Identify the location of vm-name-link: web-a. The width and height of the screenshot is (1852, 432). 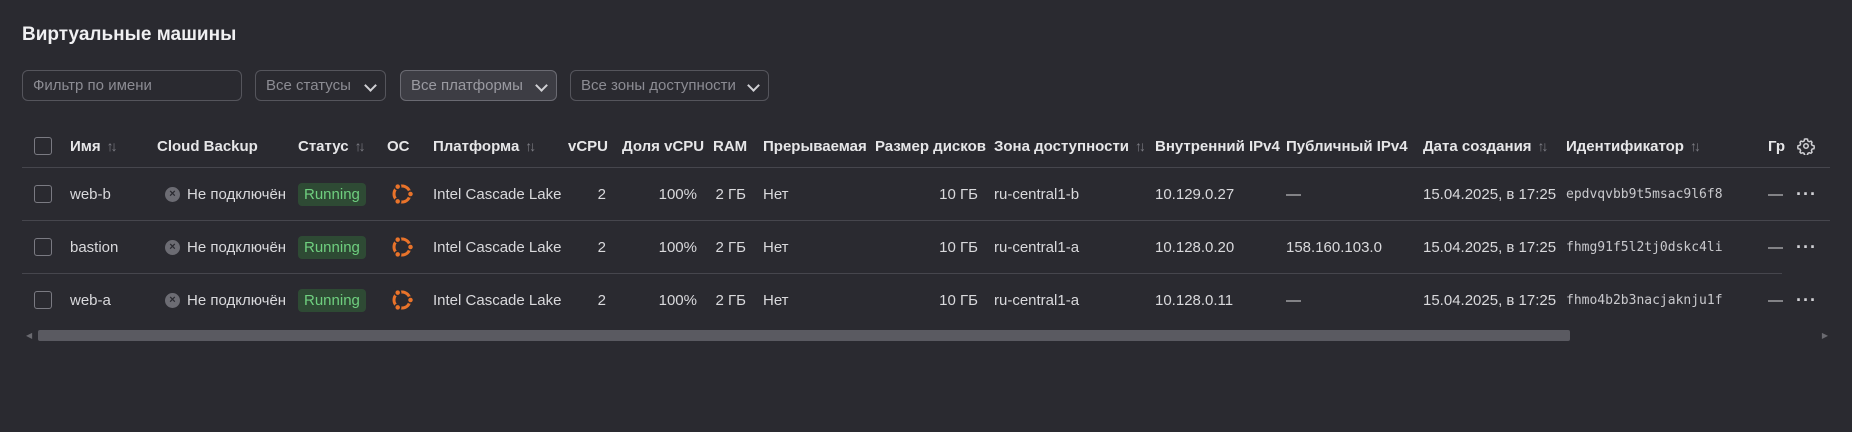
(90, 300).